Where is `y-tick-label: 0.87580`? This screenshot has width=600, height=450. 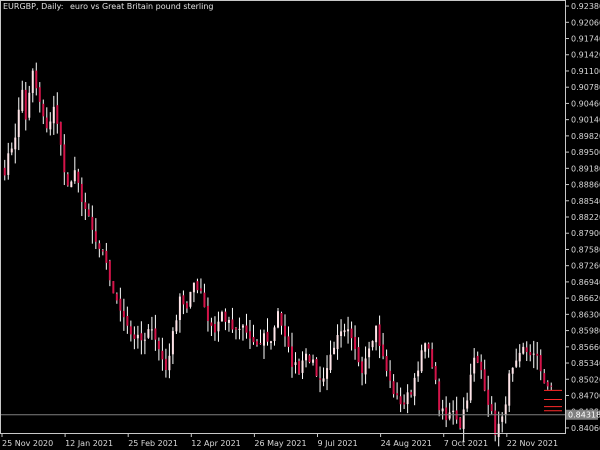 y-tick-label: 0.87580 is located at coordinates (585, 249).